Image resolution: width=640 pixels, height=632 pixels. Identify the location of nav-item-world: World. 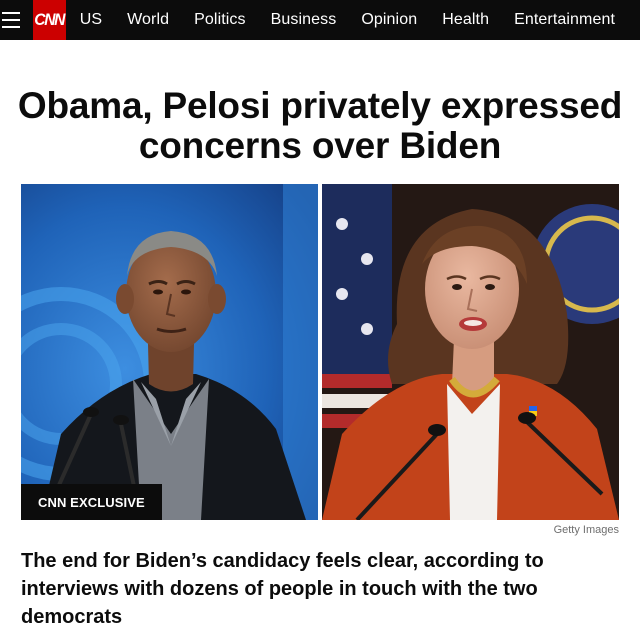
(148, 20).